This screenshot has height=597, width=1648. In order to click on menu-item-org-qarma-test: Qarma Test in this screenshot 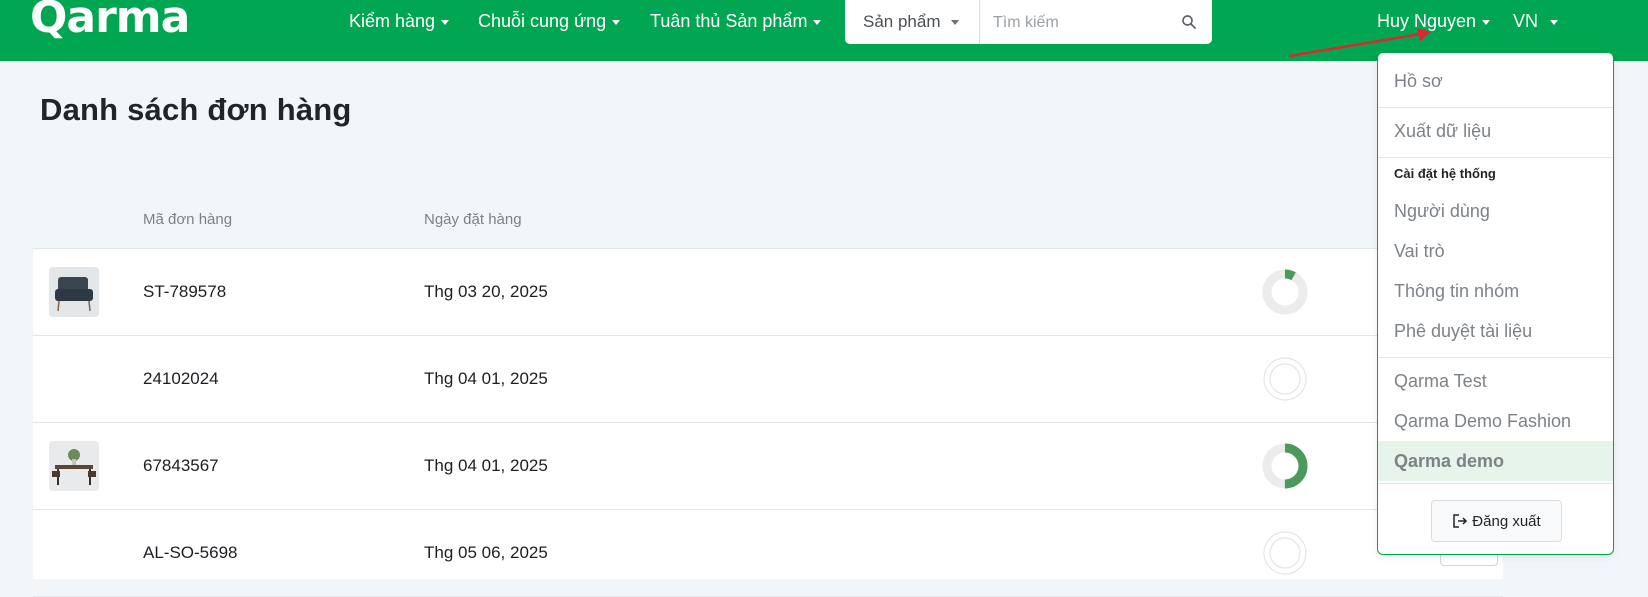, I will do `click(1495, 381)`.